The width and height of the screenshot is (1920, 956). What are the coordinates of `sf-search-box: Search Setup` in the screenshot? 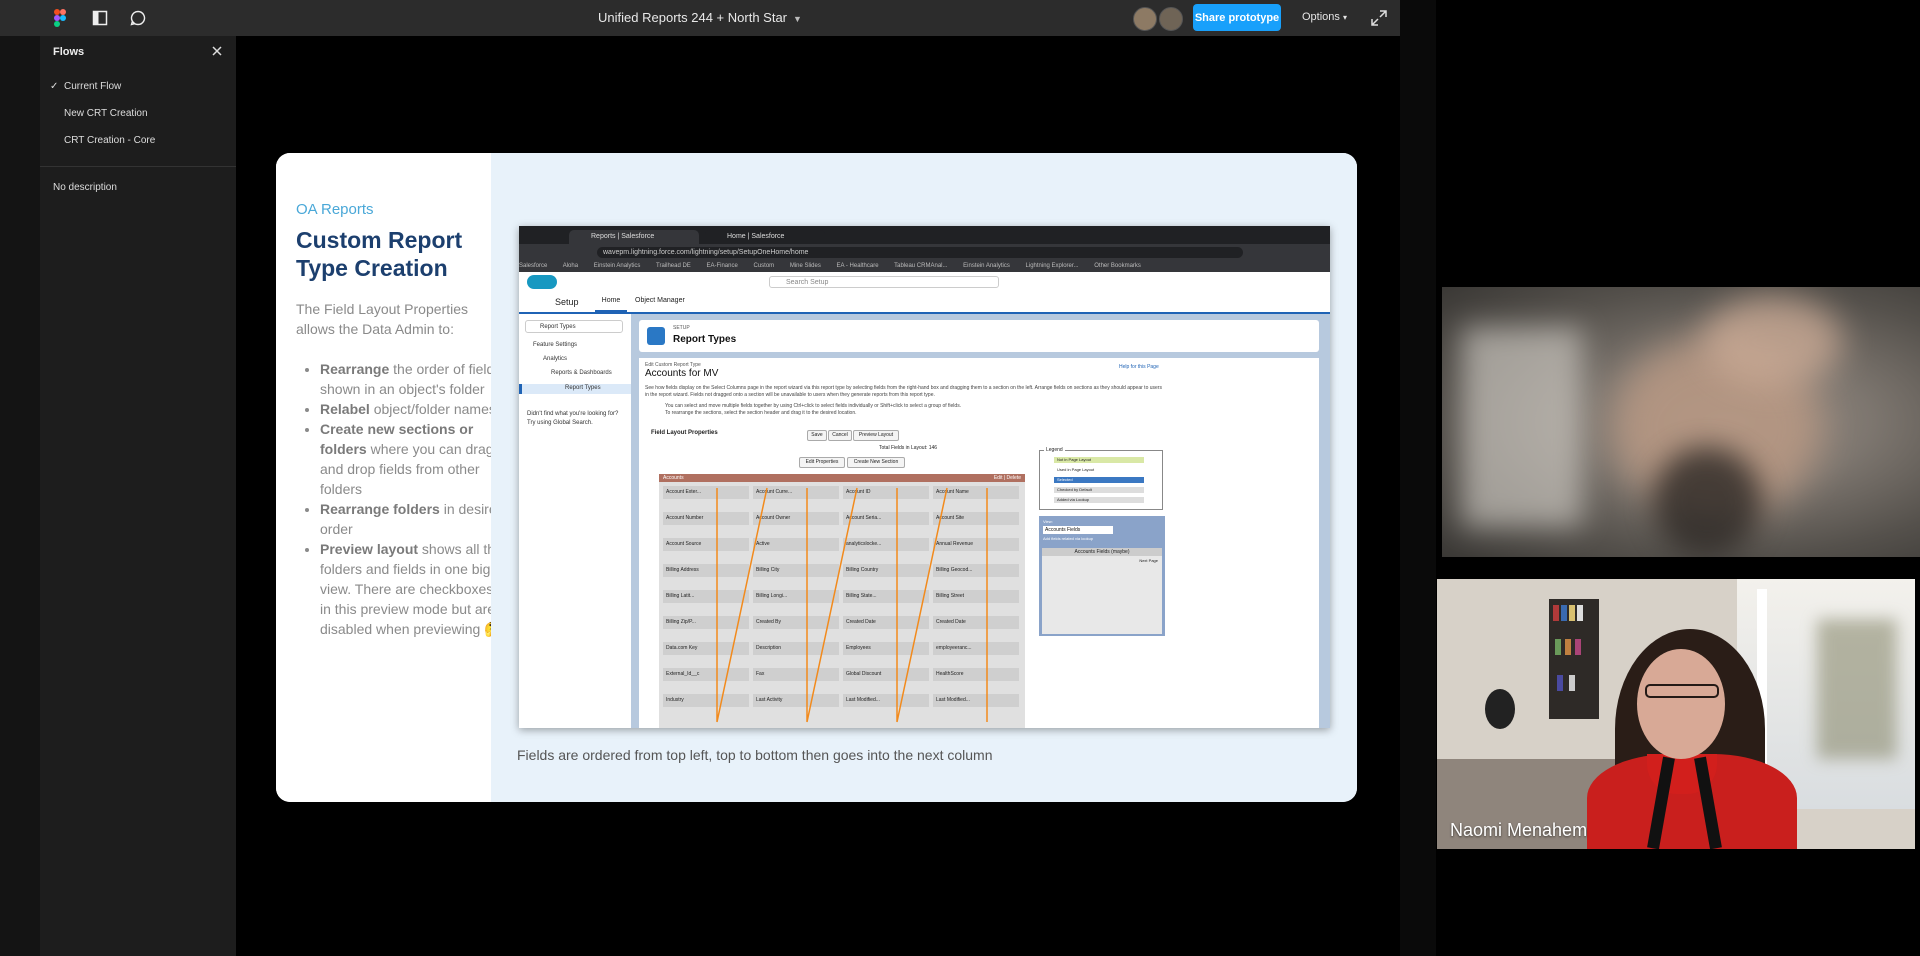 It's located at (884, 282).